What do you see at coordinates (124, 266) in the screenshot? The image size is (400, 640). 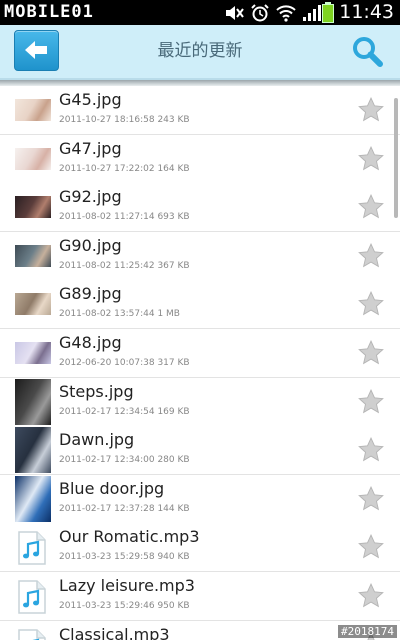 I see `file-meta: 2011-08-02 11:25:42 367 KB` at bounding box center [124, 266].